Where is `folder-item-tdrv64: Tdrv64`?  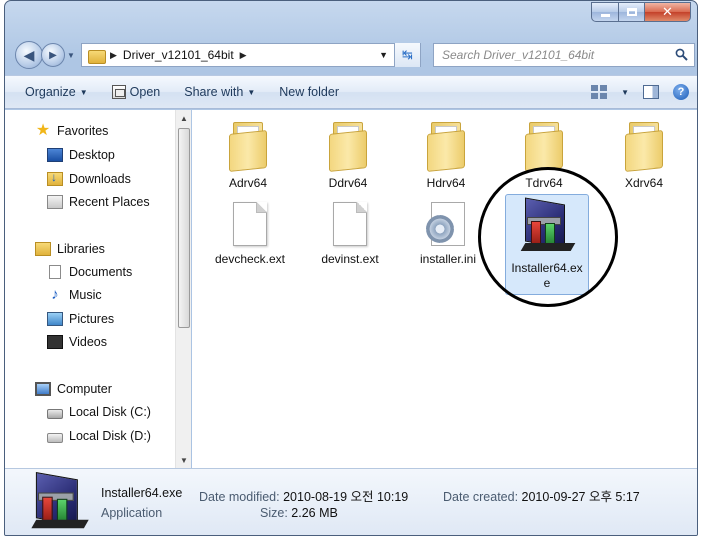
folder-item-tdrv64: Tdrv64 is located at coordinates (544, 155).